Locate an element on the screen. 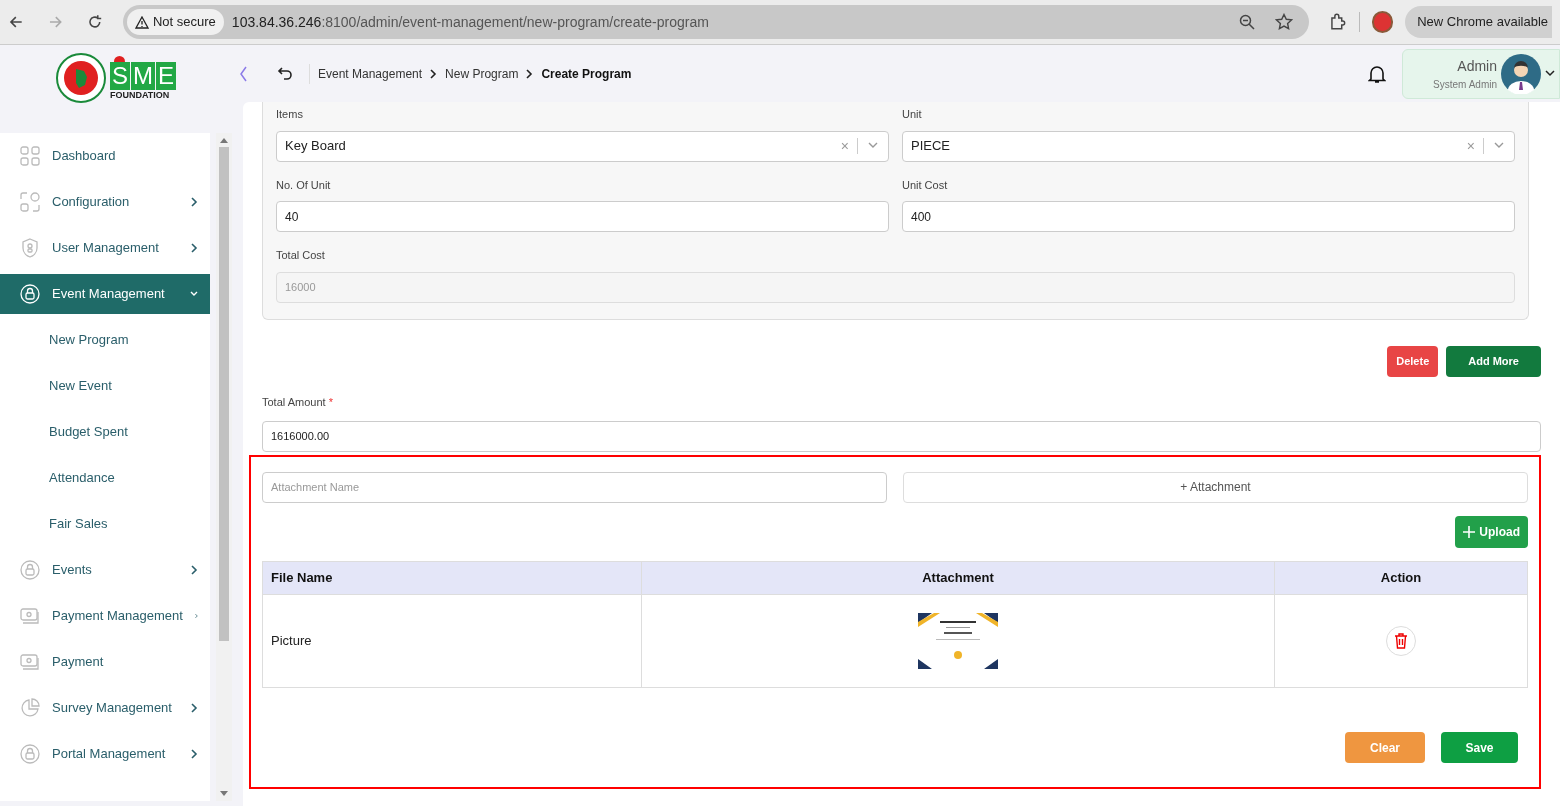 This screenshot has height=806, width=1560. url-text: 103.84.36.246:8100/admin/event-management/new-program/create-program is located at coordinates (470, 22).